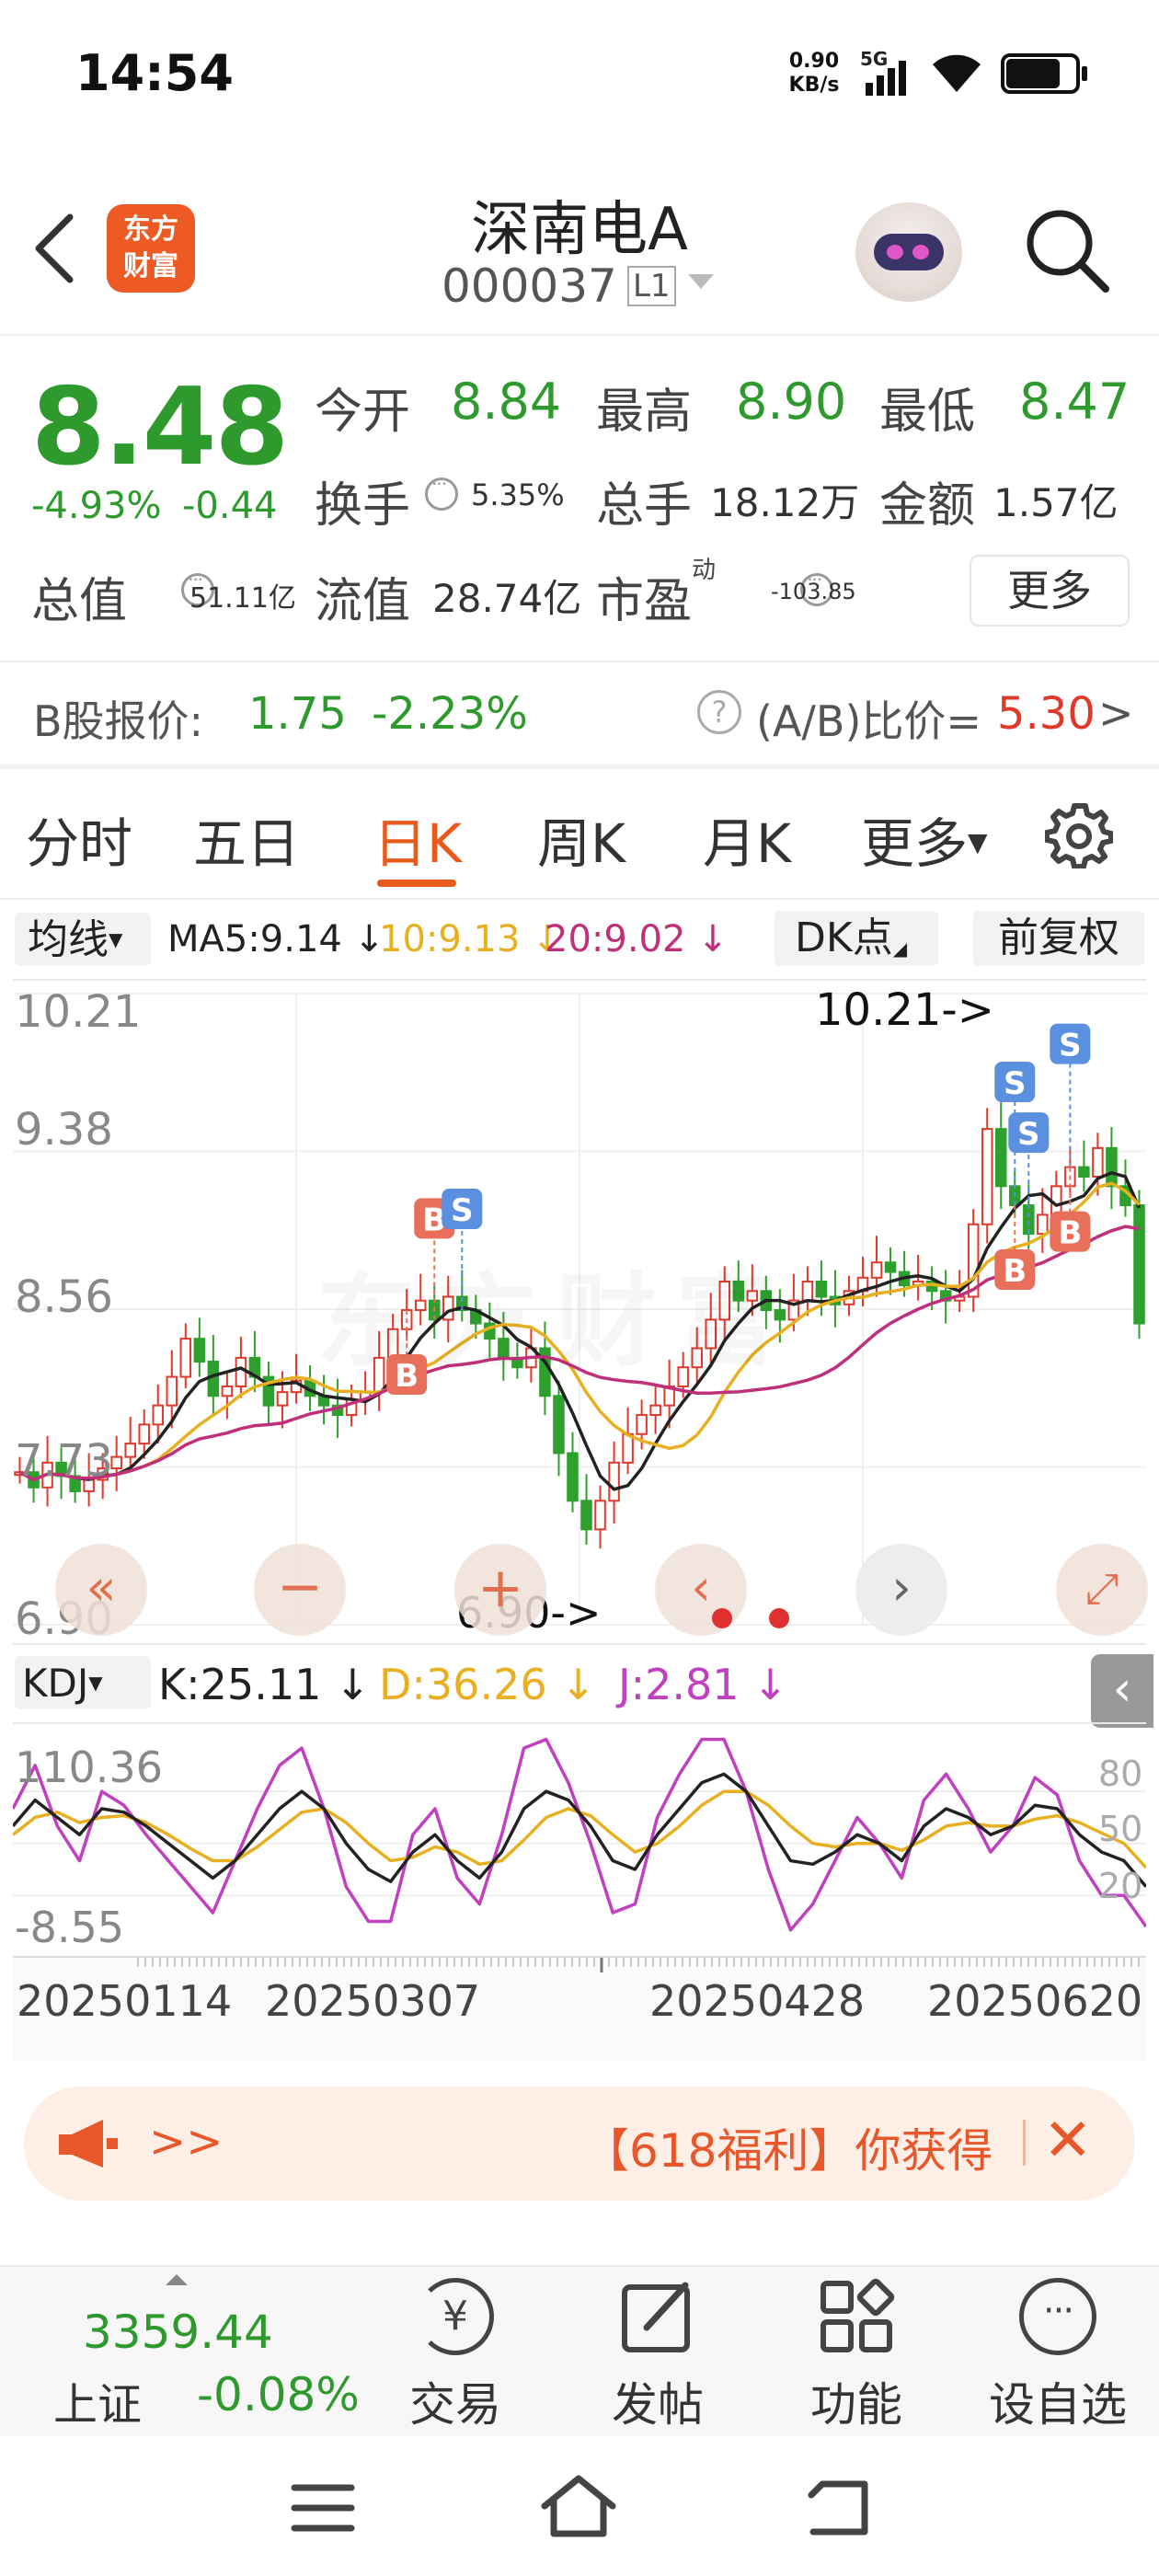 The image size is (1159, 2576). Describe the element at coordinates (78, 1012) in the screenshot. I see `price-axis-label: 10.21` at that location.